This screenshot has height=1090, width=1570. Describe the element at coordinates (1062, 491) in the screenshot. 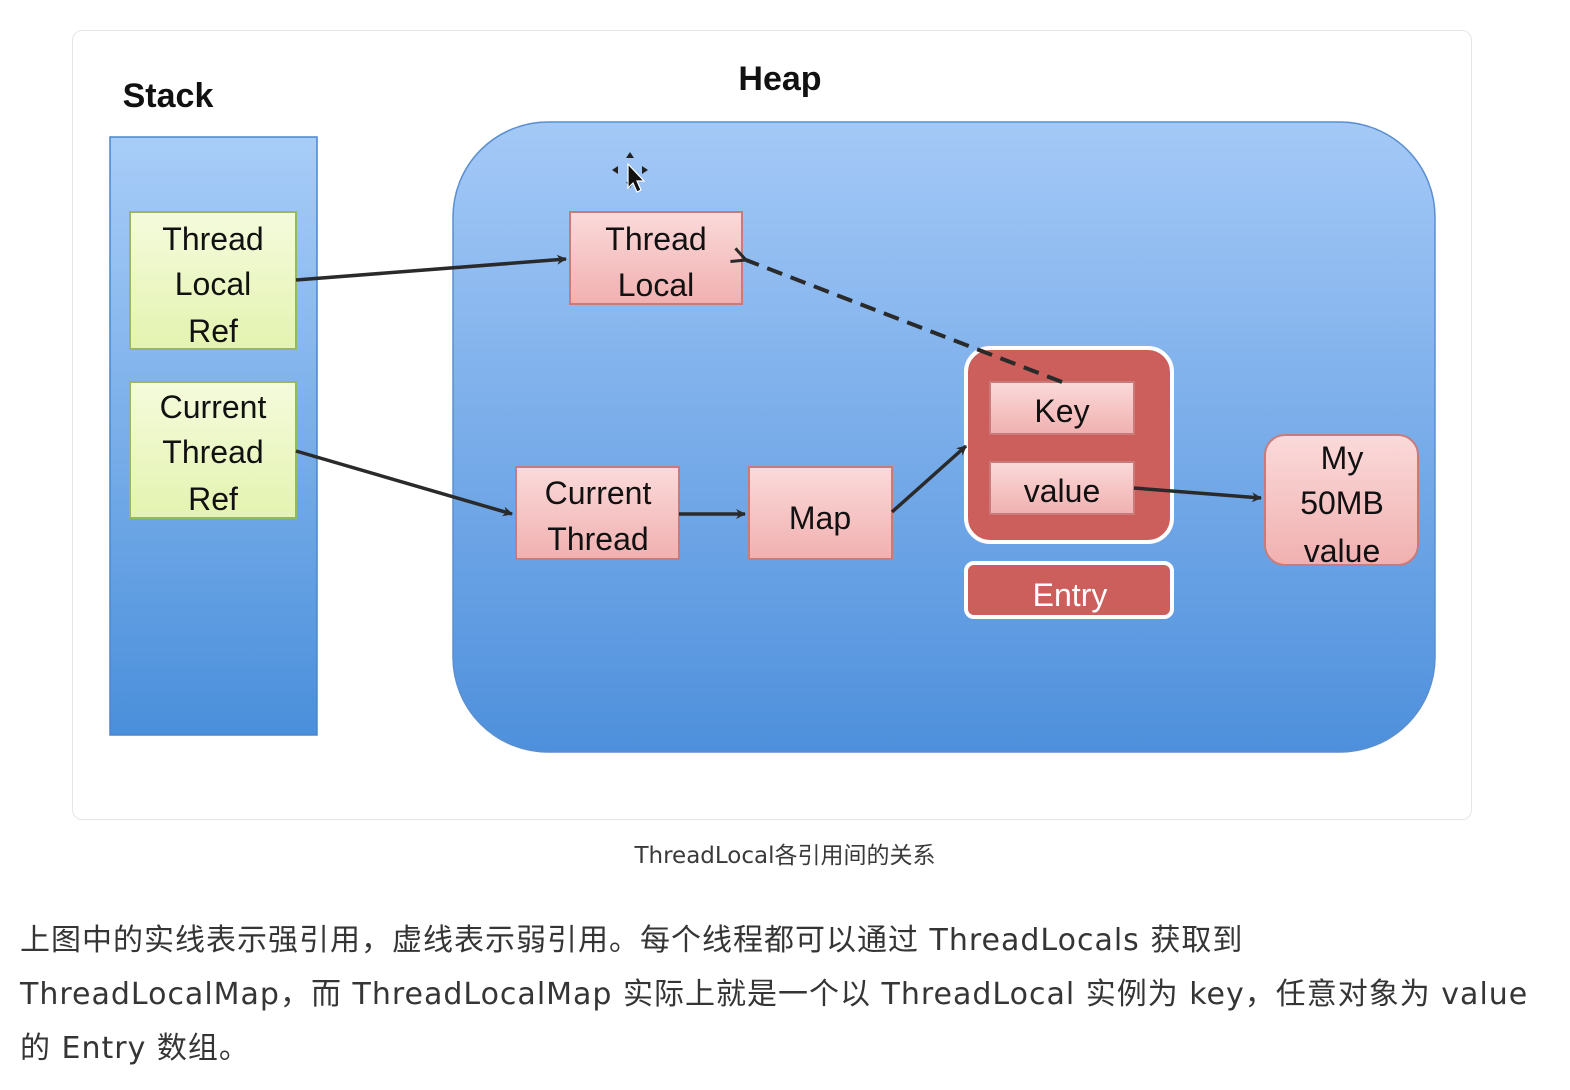

I see `entry-value-label: value` at that location.